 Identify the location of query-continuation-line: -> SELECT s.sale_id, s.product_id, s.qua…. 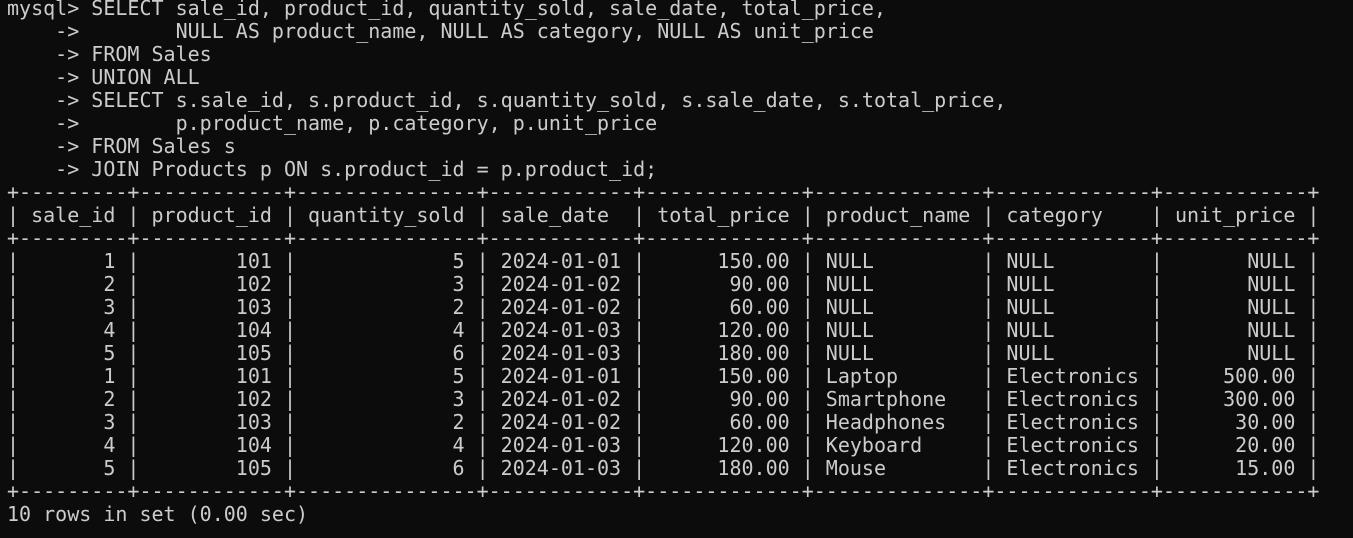
(507, 100).